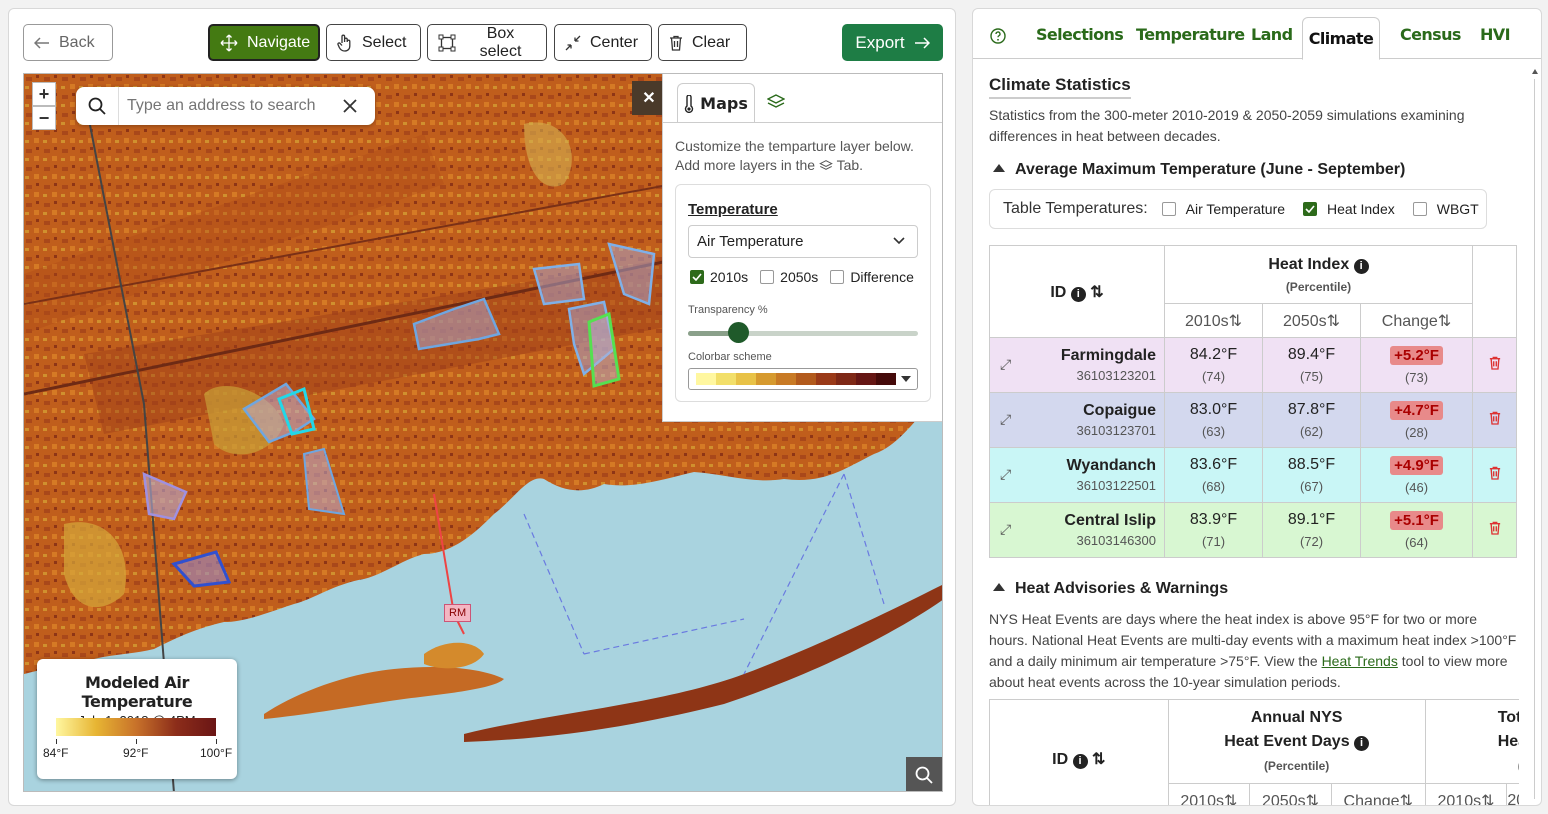 The width and height of the screenshot is (1548, 814). What do you see at coordinates (1309, 264) in the screenshot?
I see `heat-index-header-label: Heat Index` at bounding box center [1309, 264].